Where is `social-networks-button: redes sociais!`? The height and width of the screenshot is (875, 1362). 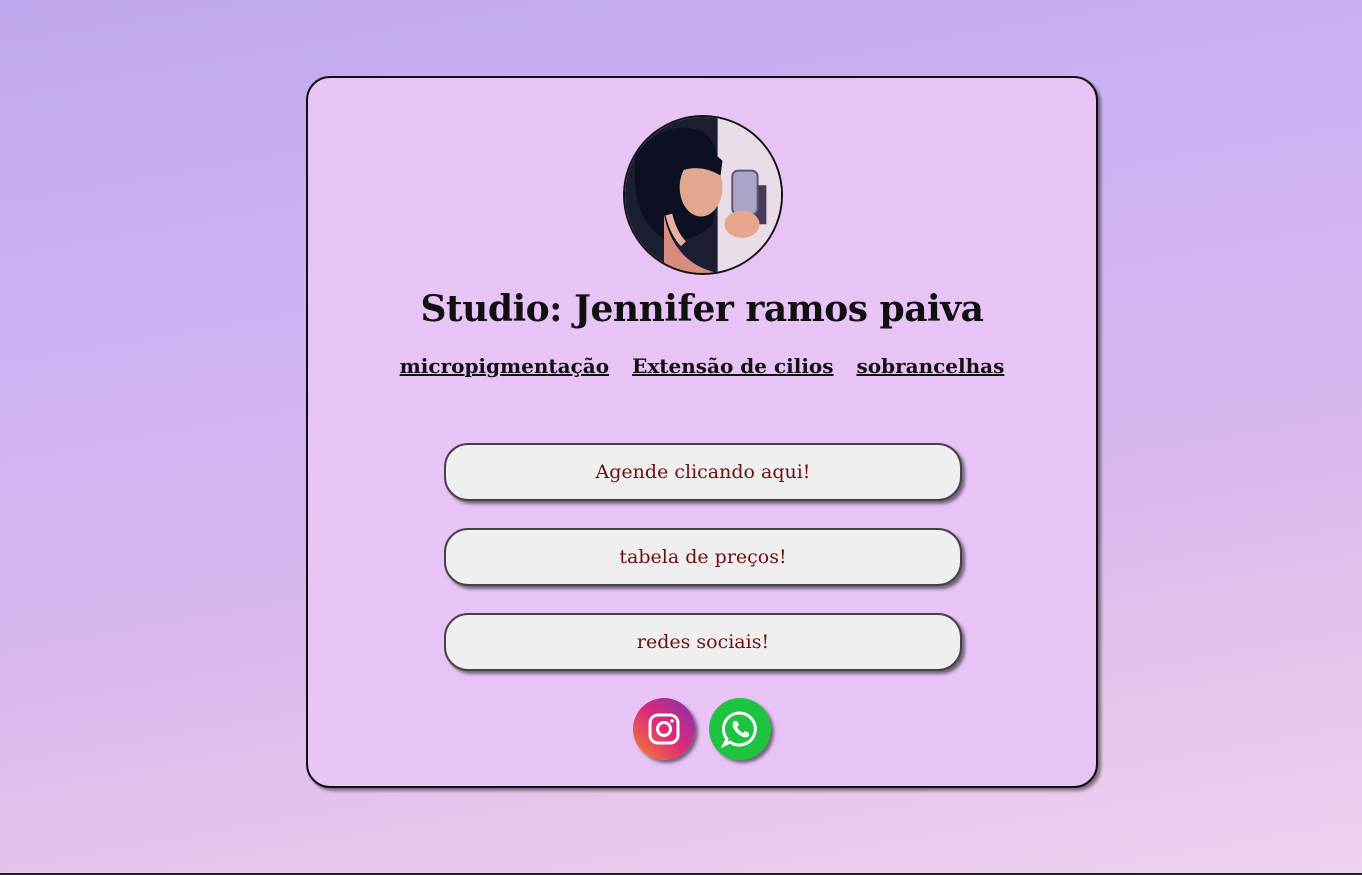
social-networks-button: redes sociais! is located at coordinates (703, 642).